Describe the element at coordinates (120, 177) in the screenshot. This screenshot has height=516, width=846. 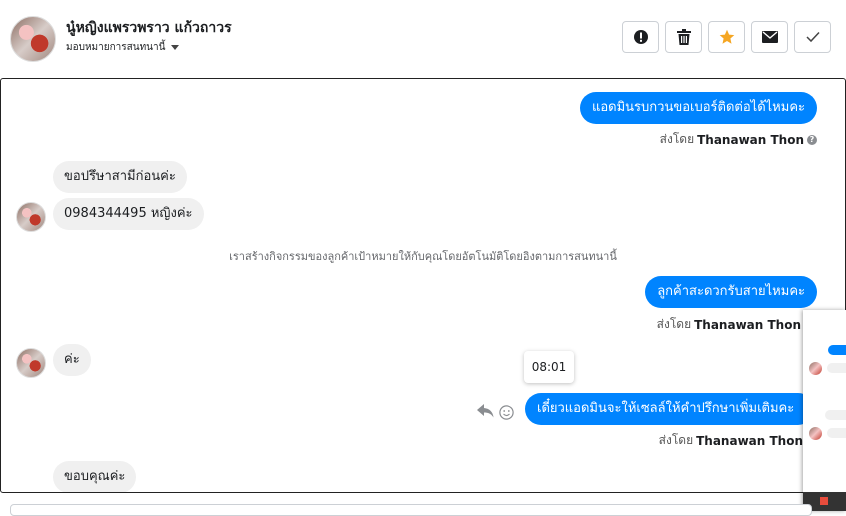
I see `message-incoming: ขอปรึษาสามีก่อนค่ะ` at that location.